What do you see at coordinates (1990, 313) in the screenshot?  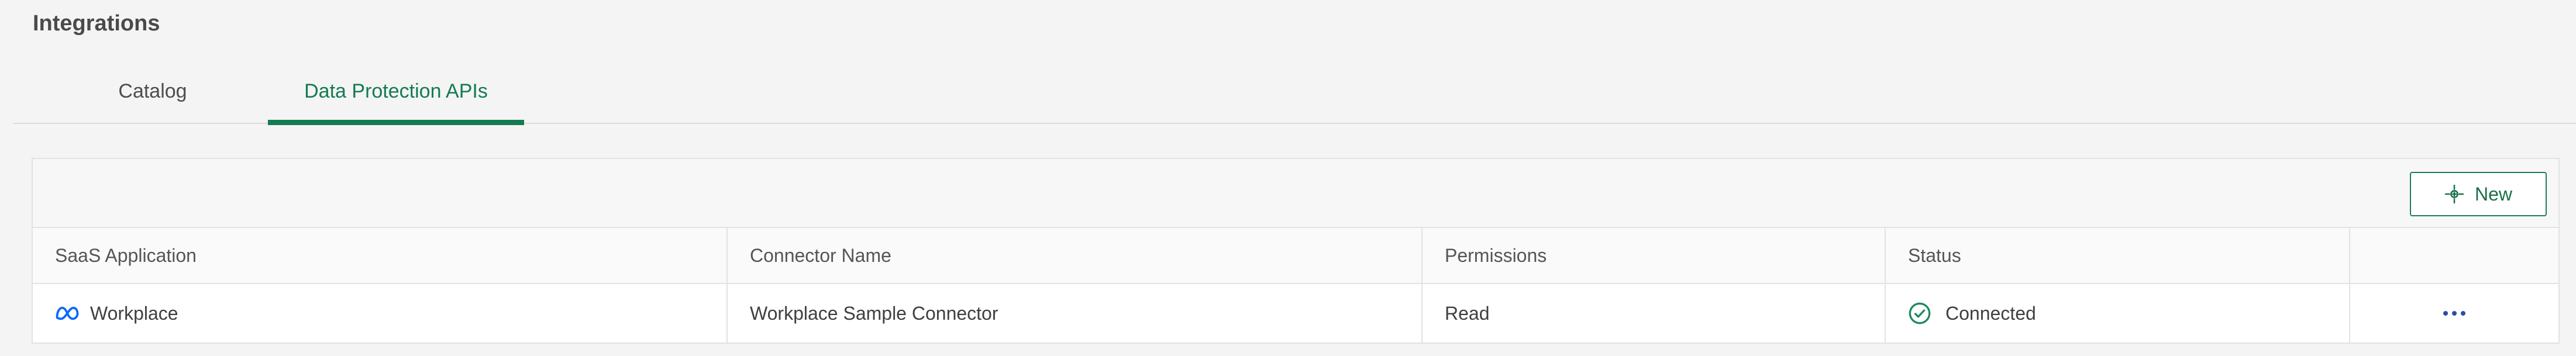 I see `status-badge: Connected` at bounding box center [1990, 313].